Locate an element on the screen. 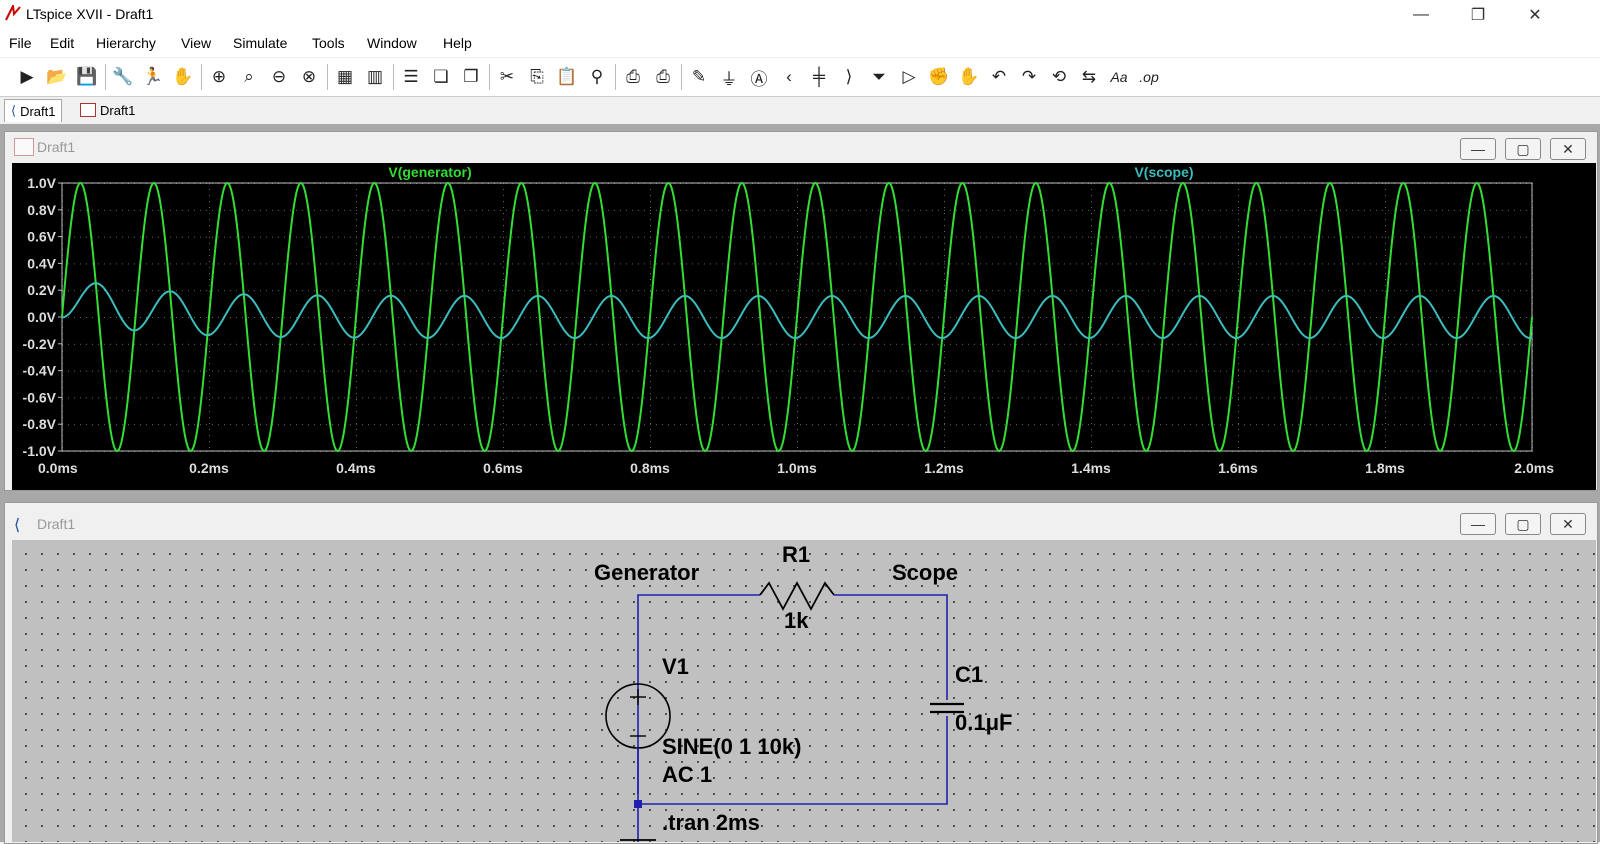 Image resolution: width=1600 pixels, height=844 pixels. y-tick-label: -0.8V is located at coordinates (40, 424).